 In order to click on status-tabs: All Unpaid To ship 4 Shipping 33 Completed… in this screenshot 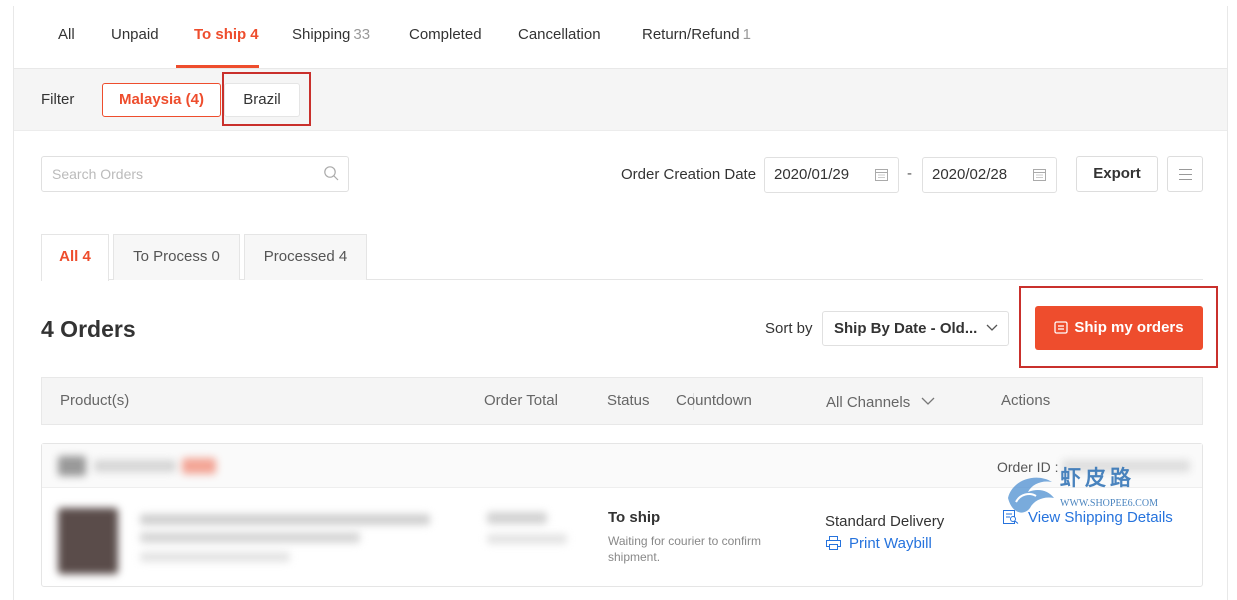, I will do `click(620, 37)`.